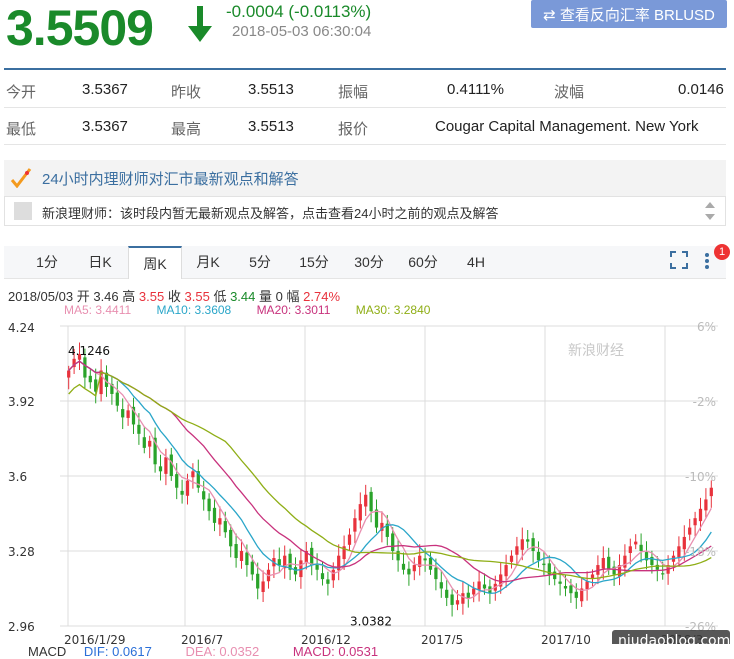  Describe the element at coordinates (220, 296) in the screenshot. I see `bar-low-label: 低` at that location.